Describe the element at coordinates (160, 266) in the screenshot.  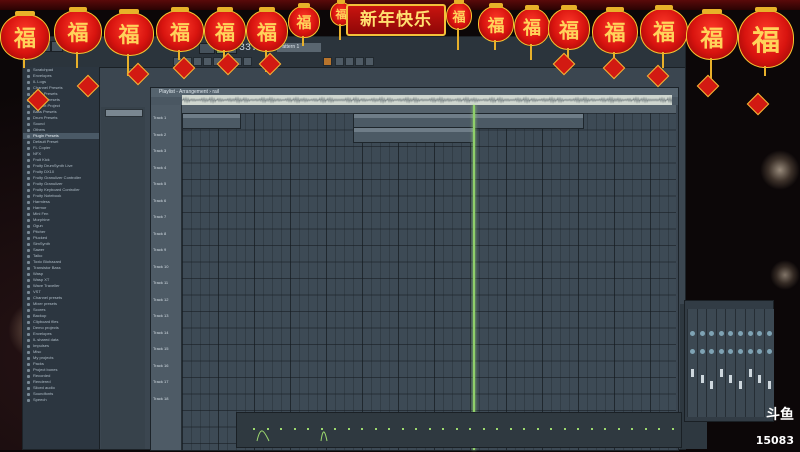
I see `track-label: Track 10` at that location.